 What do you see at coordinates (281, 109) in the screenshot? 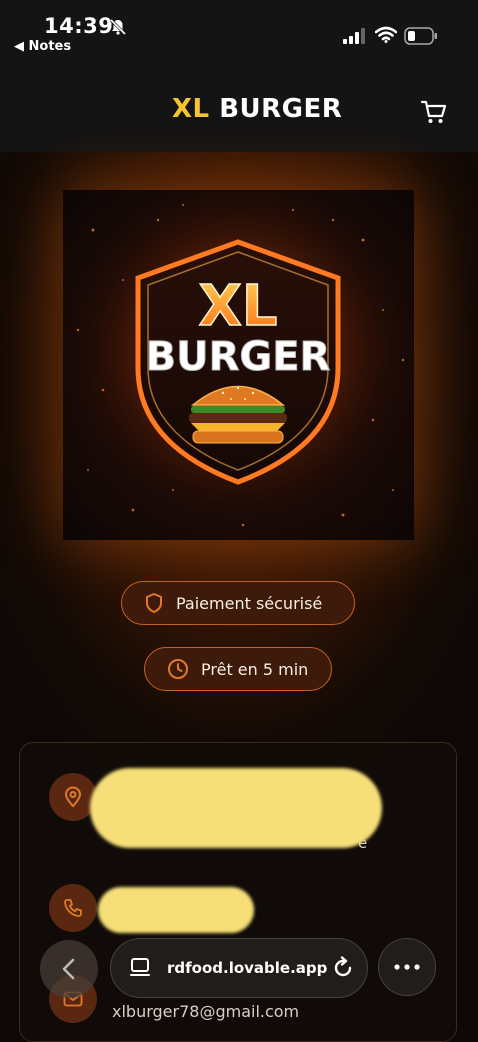
I see `brand-burger: BURGER` at bounding box center [281, 109].